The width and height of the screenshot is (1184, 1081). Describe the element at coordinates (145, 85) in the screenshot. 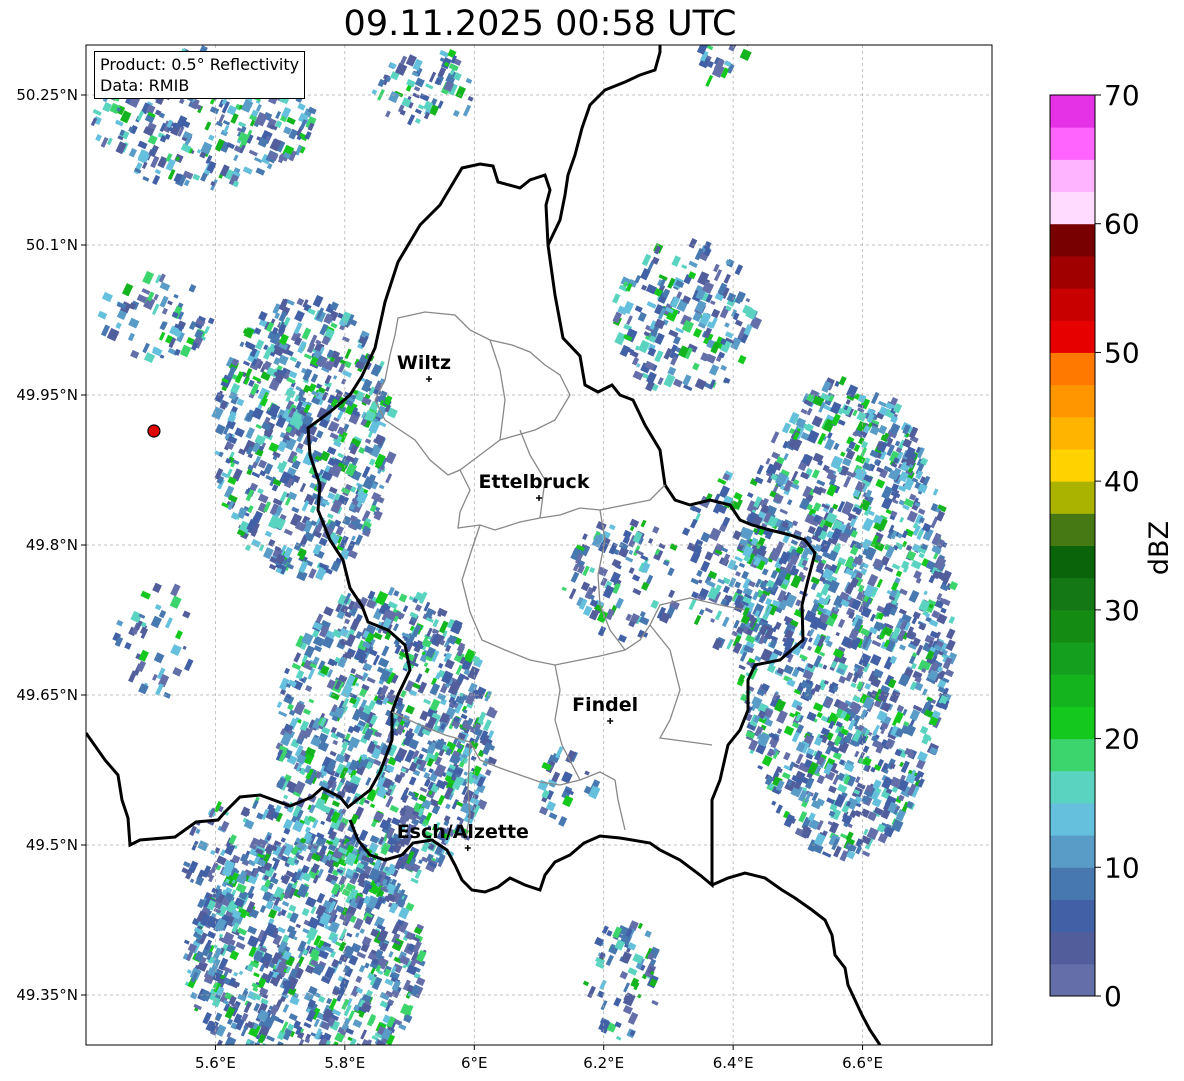

I see `data-source-label: Data: RMIB` at that location.